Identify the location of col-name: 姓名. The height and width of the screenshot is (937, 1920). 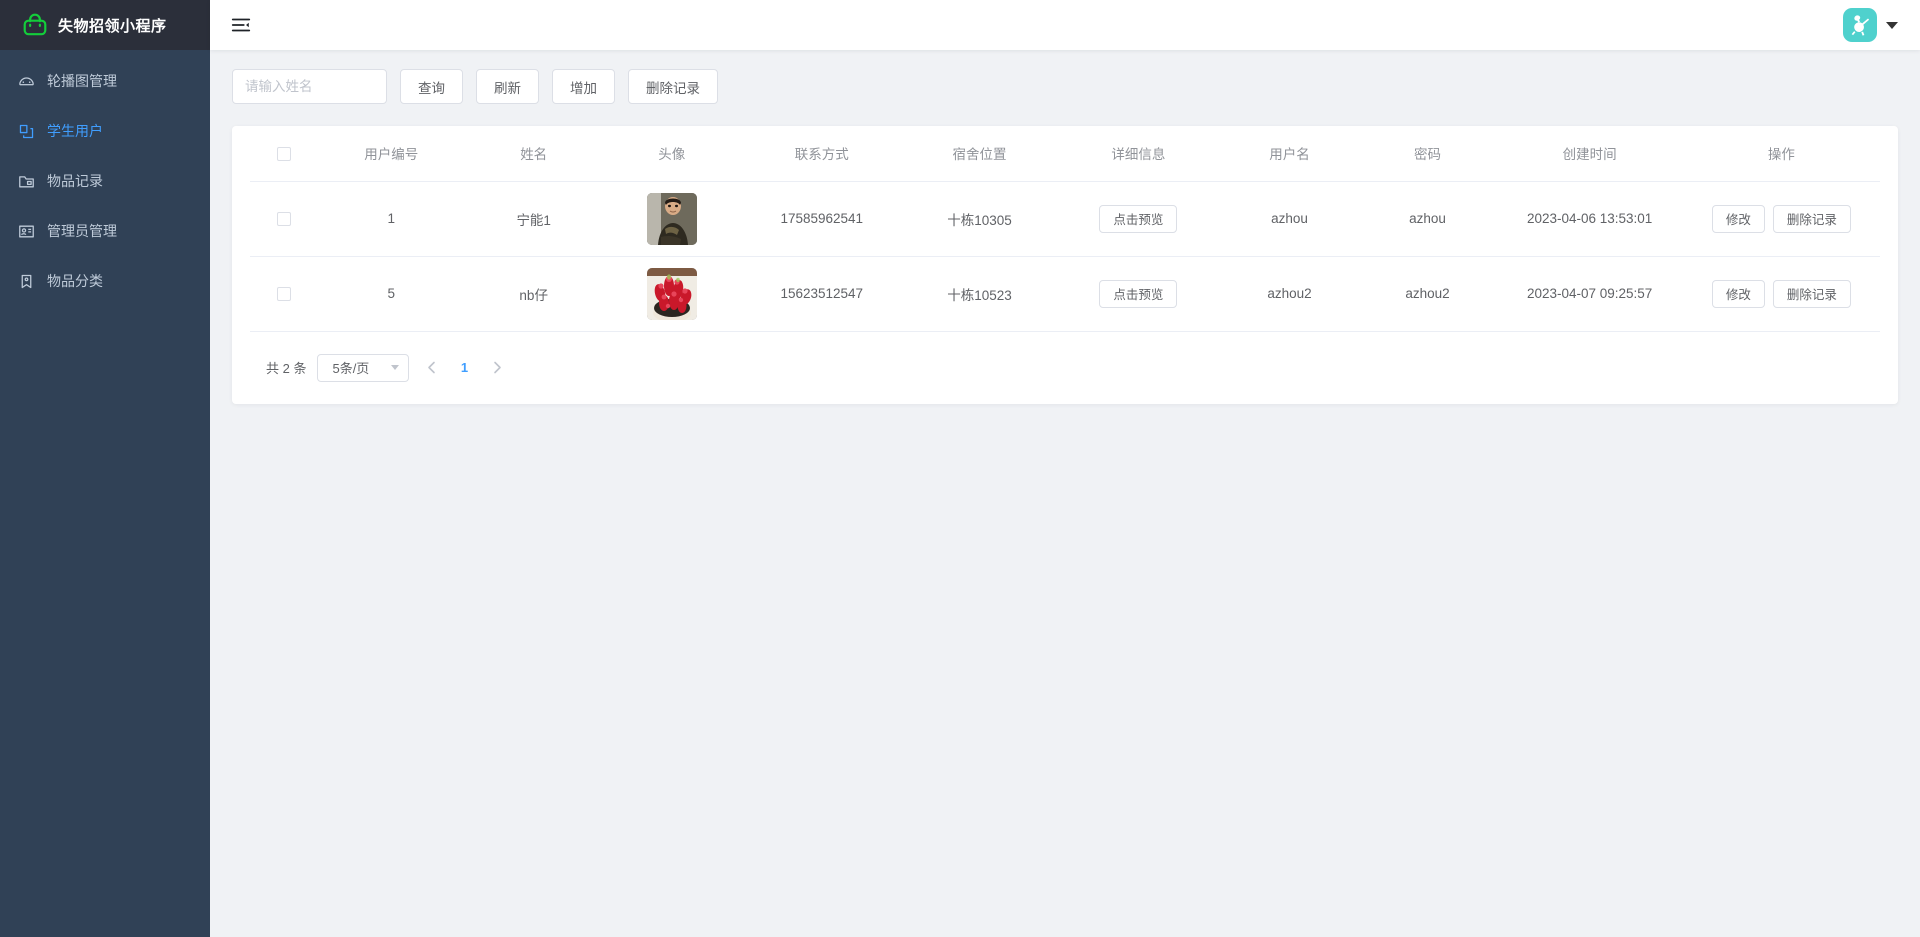
(533, 154).